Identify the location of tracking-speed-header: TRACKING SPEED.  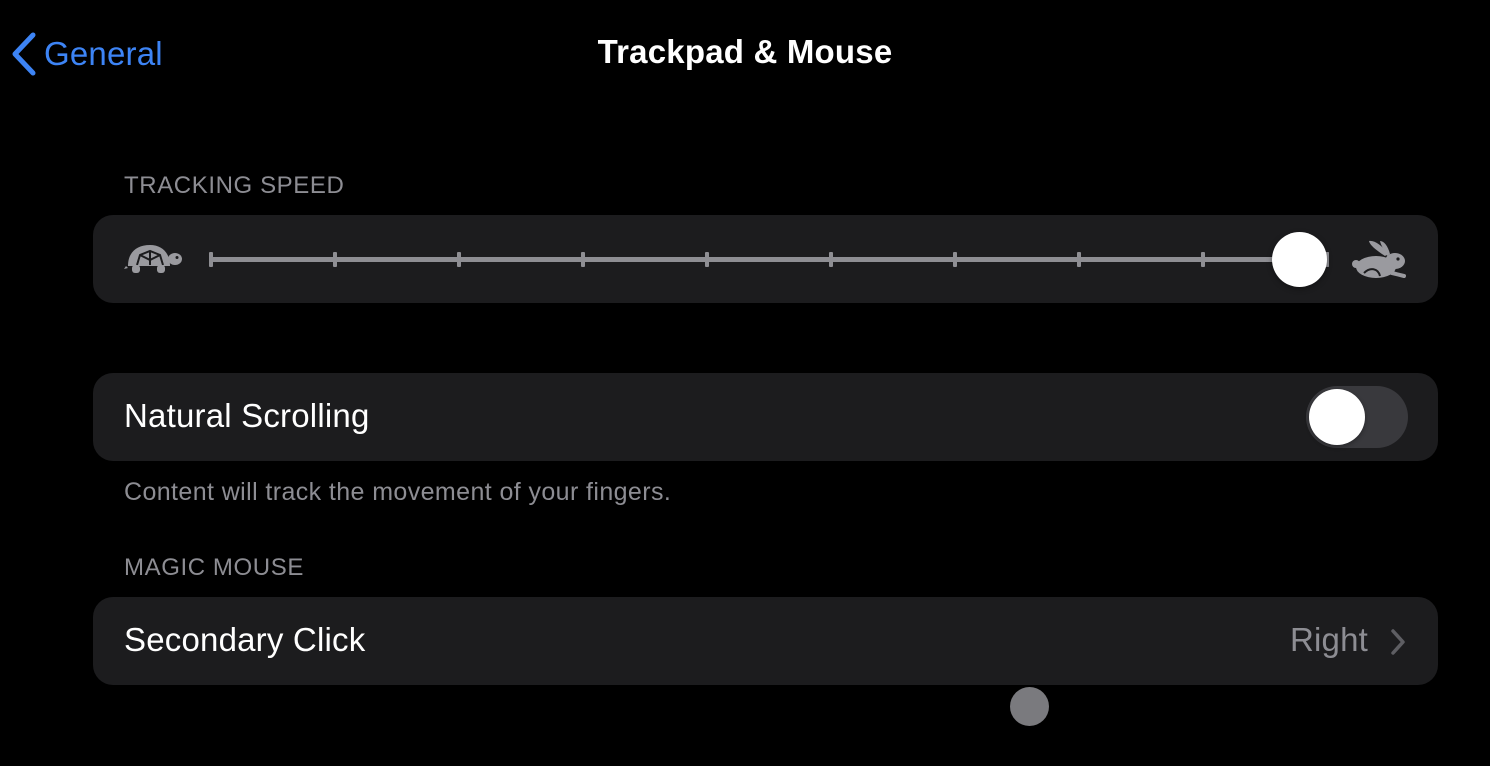
(234, 185).